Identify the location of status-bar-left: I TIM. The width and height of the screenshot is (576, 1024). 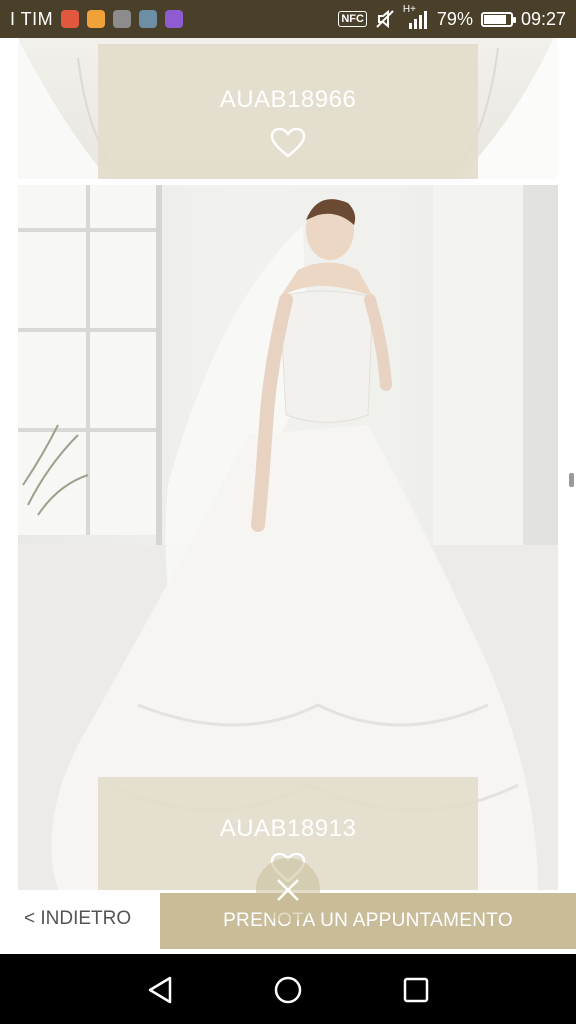
(97, 19).